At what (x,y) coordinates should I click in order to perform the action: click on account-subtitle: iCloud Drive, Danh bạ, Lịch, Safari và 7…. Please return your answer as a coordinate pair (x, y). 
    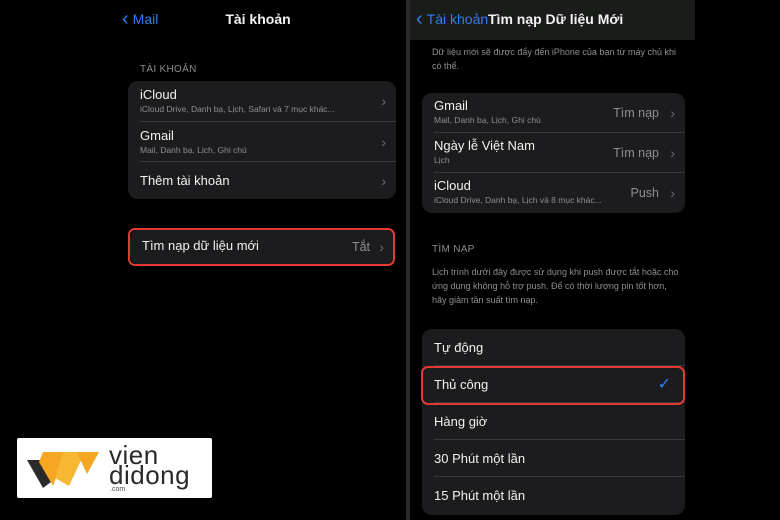
    Looking at the image, I should click on (237, 109).